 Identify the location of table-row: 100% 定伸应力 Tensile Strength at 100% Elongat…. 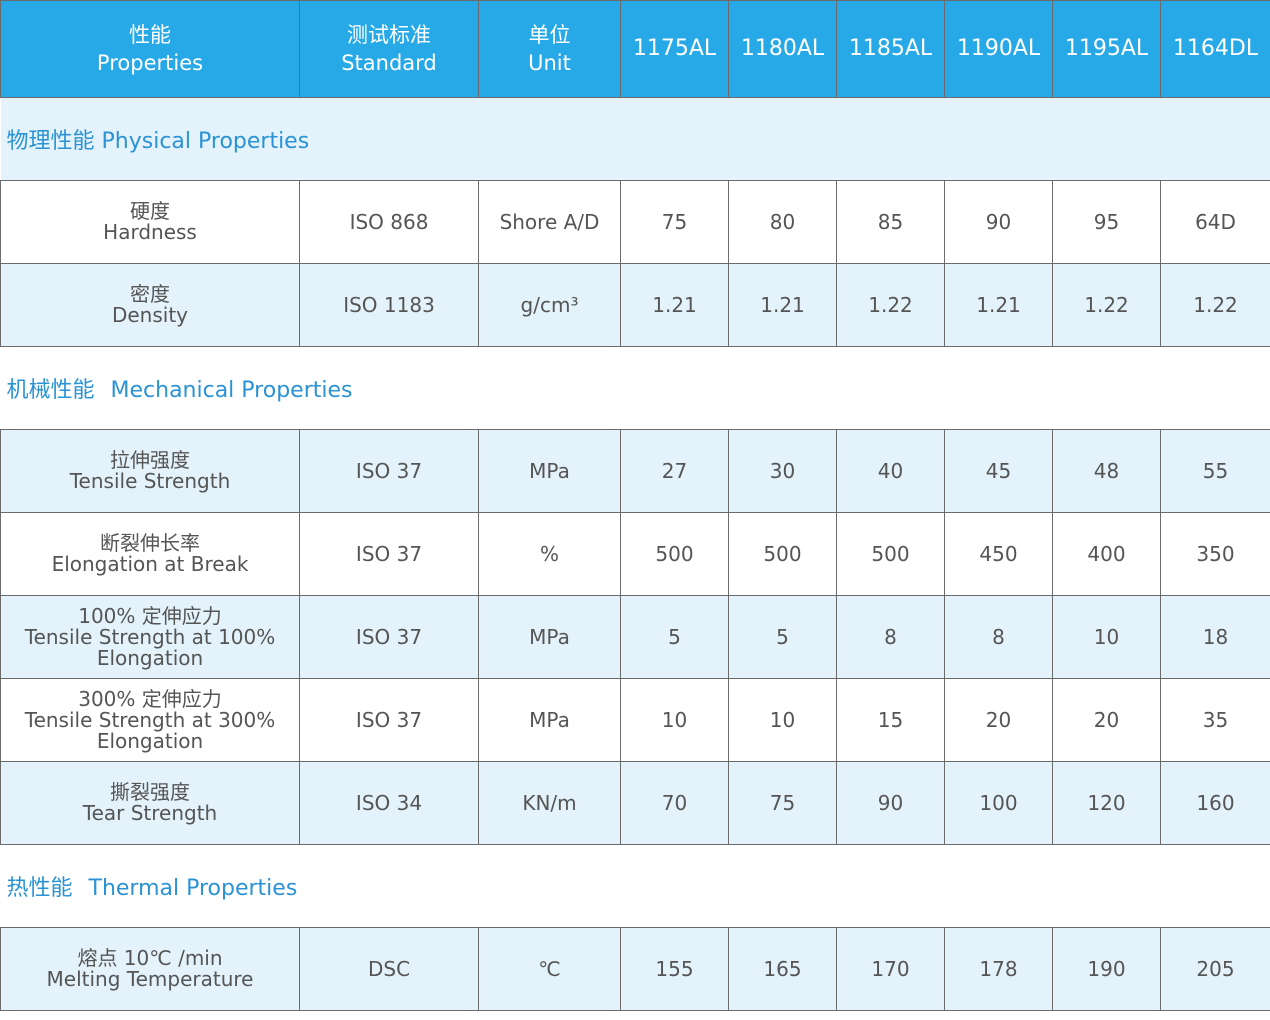
(635, 637).